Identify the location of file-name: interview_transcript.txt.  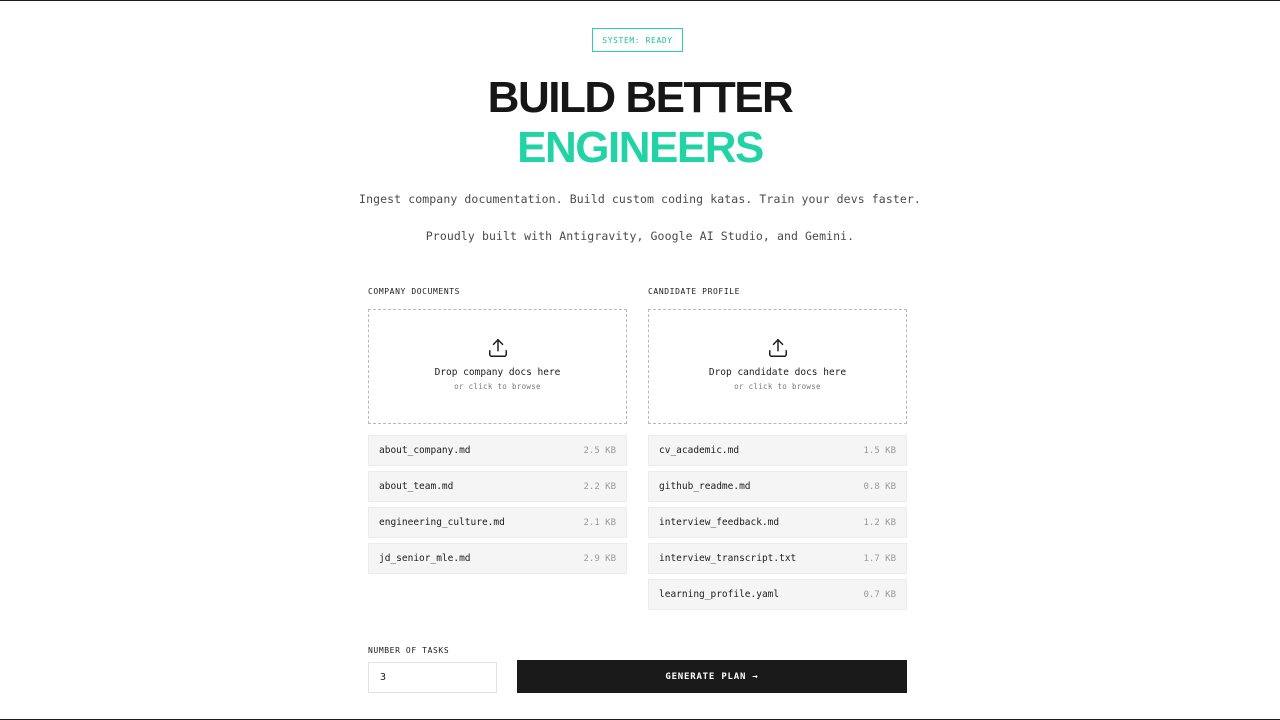
(728, 558).